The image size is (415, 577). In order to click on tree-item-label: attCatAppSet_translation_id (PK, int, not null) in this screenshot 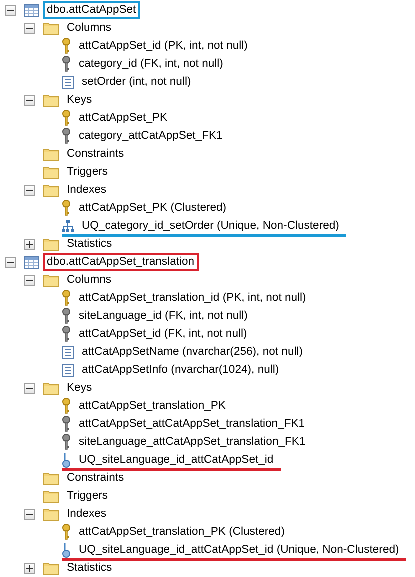, I will do `click(192, 298)`.